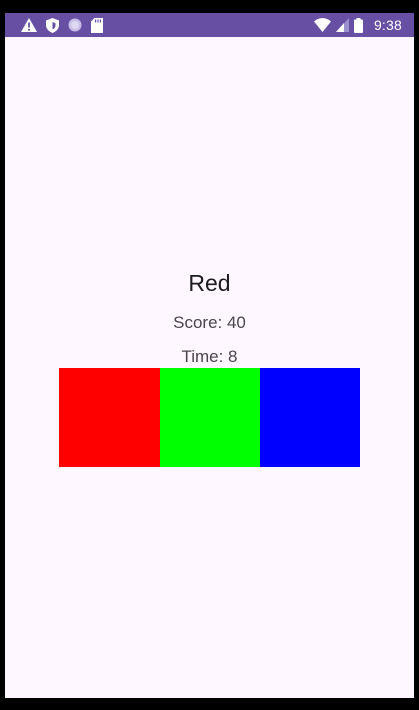  I want to click on blue-color-button, so click(310, 417).